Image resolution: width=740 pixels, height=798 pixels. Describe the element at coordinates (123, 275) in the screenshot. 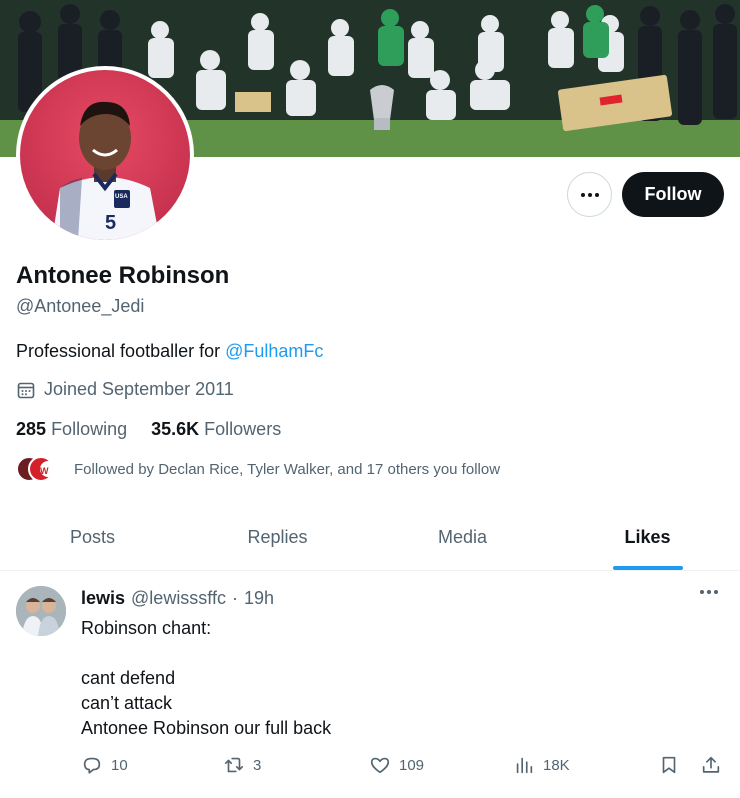

I see `profile-name: Antonee Robinson` at that location.